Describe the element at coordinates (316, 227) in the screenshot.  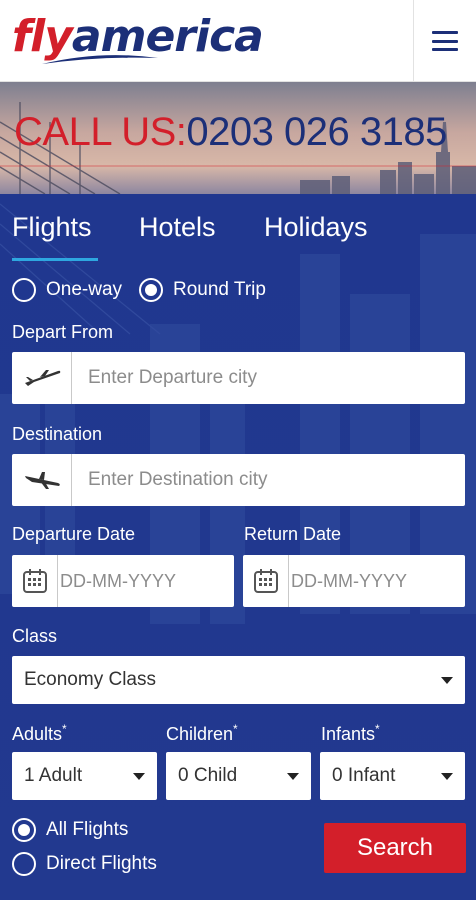
I see `tab-holidays: Holidays` at that location.